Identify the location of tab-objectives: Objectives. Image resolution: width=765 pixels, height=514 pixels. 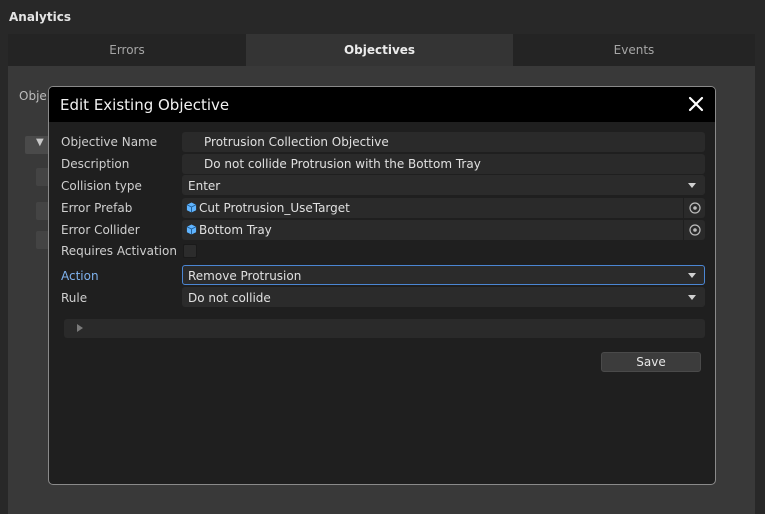
(379, 50).